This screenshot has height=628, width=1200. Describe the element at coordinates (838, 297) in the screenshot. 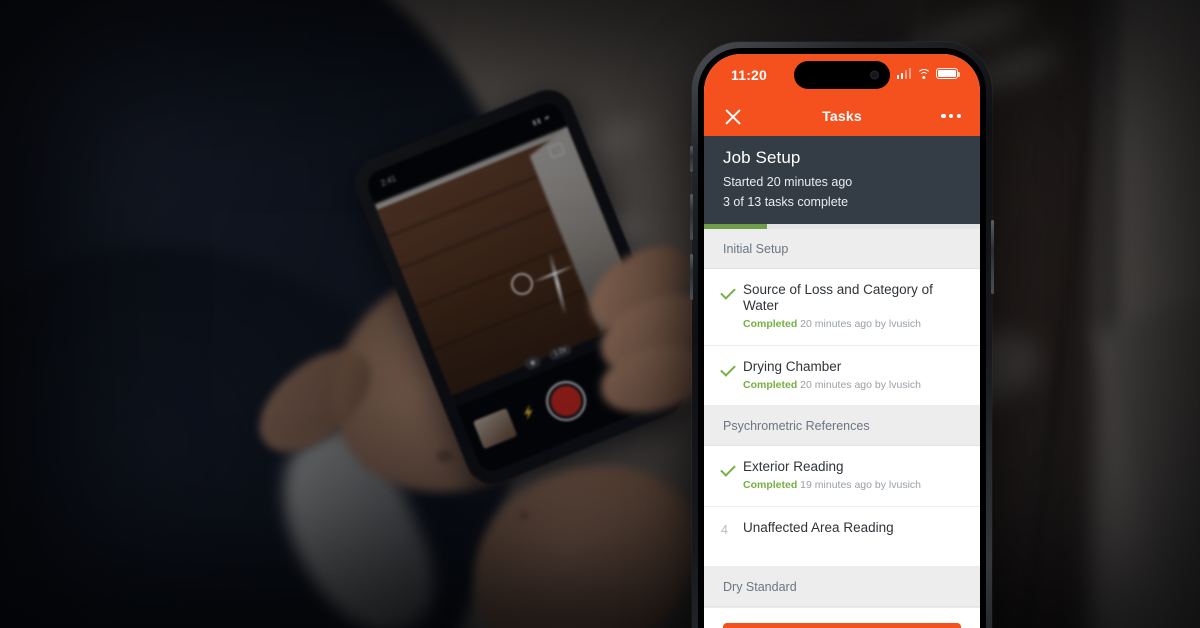

I see `task-name: Source of Loss and Category of Water` at that location.